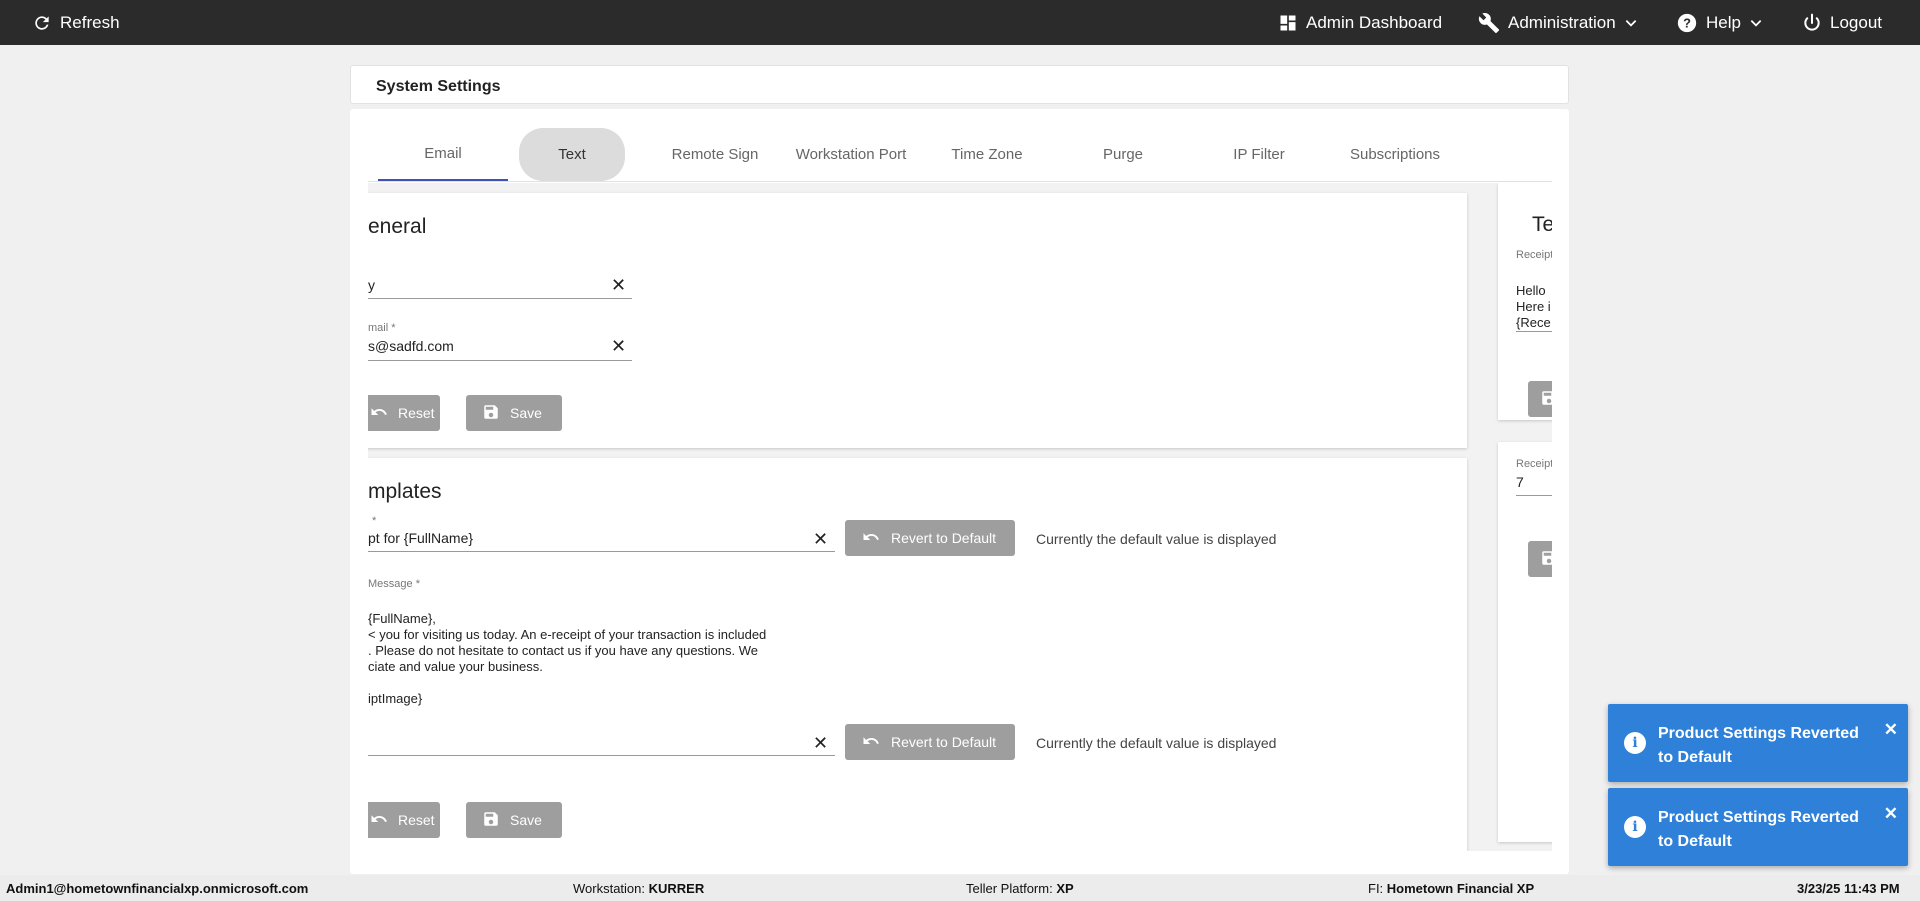  What do you see at coordinates (1531, 290) in the screenshot?
I see `receipt-text-line: Hello` at bounding box center [1531, 290].